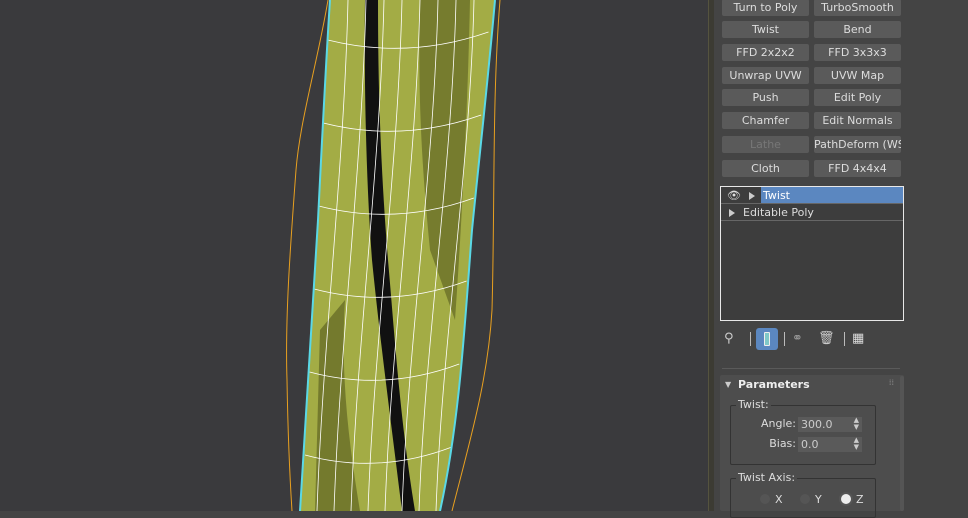 The height and width of the screenshot is (518, 968). What do you see at coordinates (801, 339) in the screenshot?
I see `make-unique-icon: ⚭` at bounding box center [801, 339].